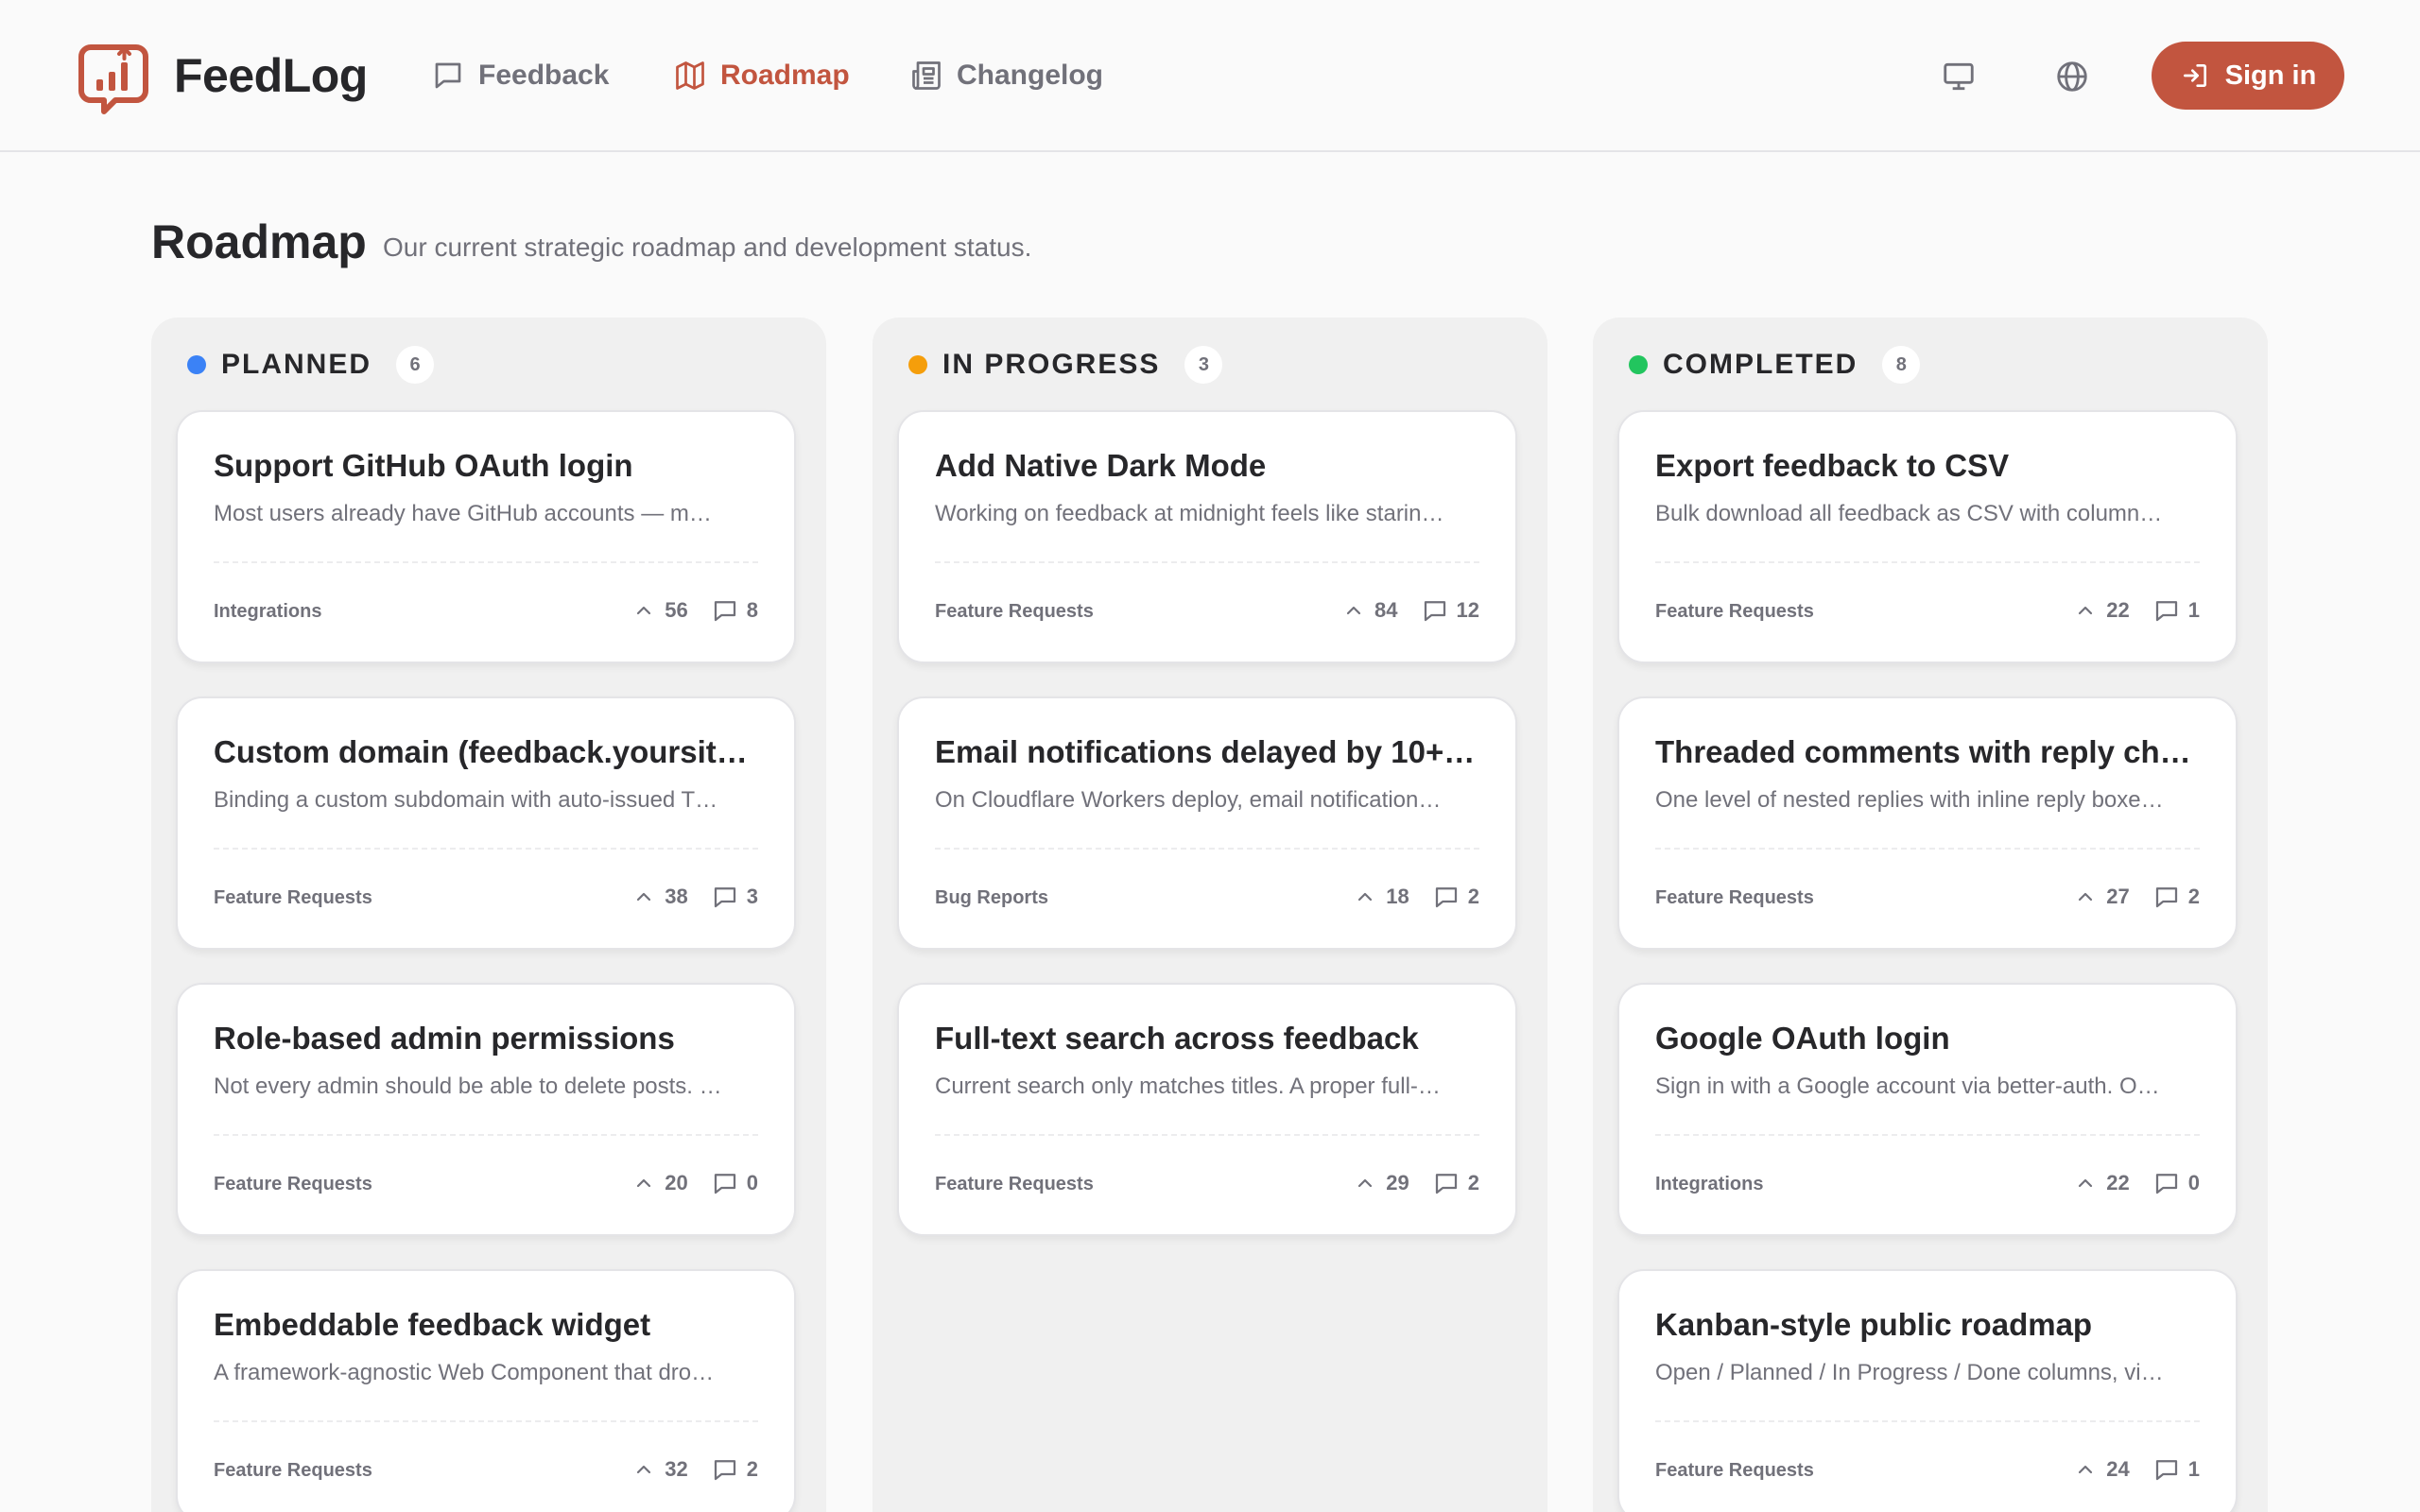 The image size is (2420, 1512). Describe the element at coordinates (2072, 76) in the screenshot. I see `globe-icon` at that location.